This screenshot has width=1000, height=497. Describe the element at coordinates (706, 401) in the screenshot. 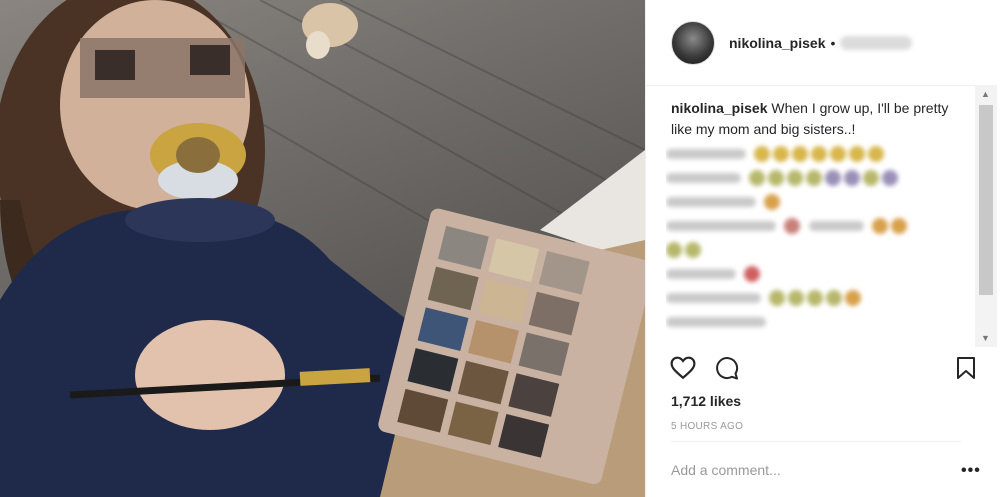

I see `likes-count: 1,712 likes` at that location.